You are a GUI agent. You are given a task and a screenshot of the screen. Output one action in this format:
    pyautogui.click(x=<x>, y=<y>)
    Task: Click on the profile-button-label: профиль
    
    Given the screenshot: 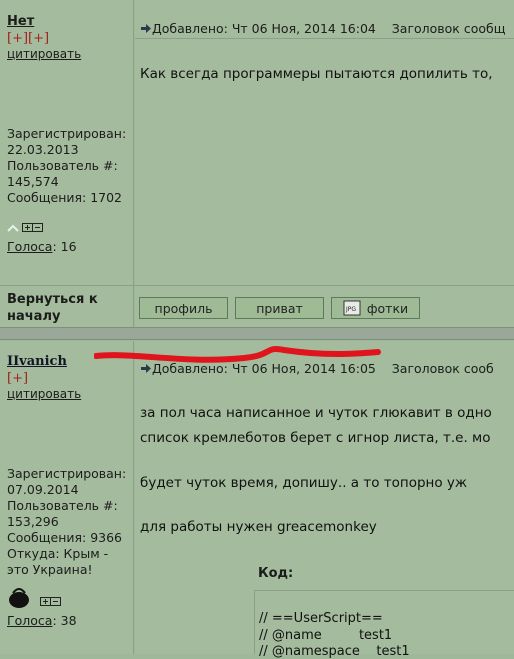 What is the action you would take?
    pyautogui.click(x=183, y=308)
    